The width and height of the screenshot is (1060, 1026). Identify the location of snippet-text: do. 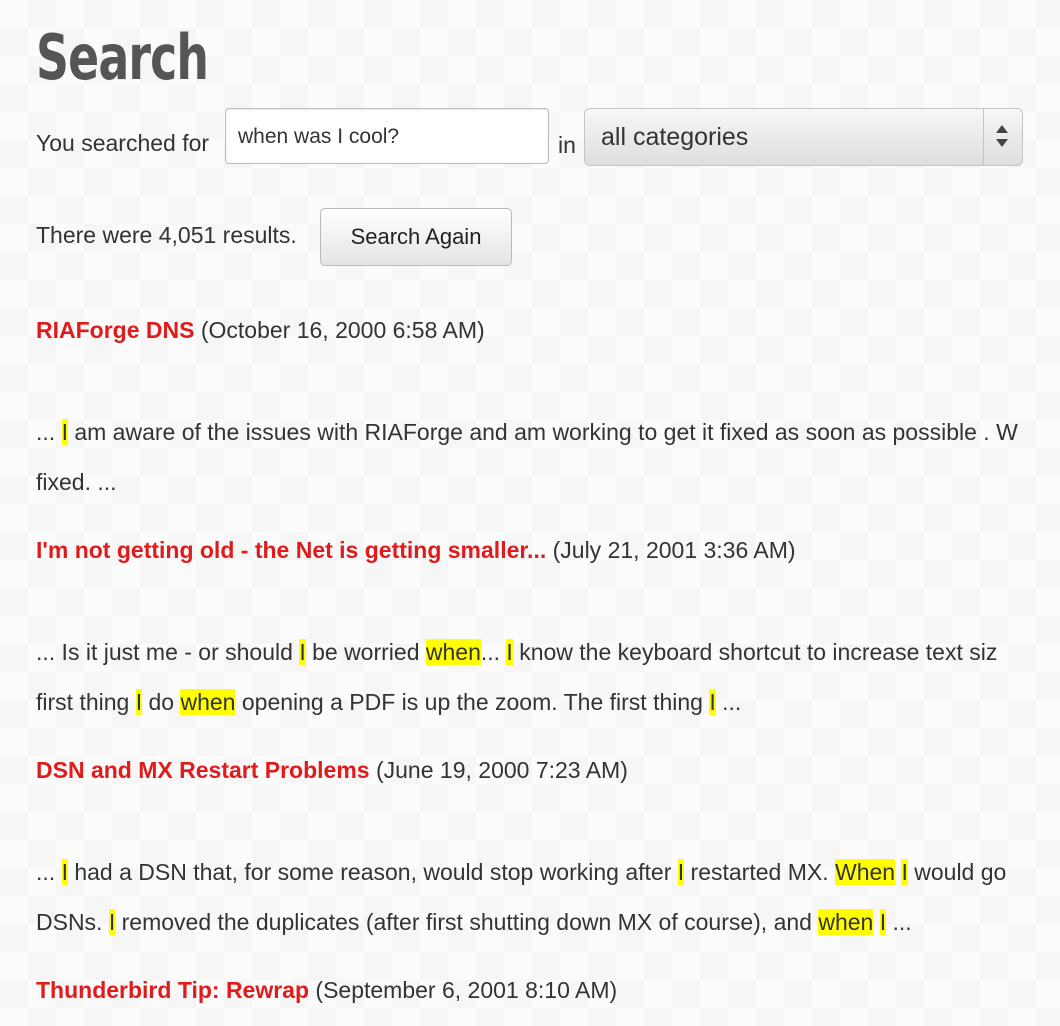
(161, 702).